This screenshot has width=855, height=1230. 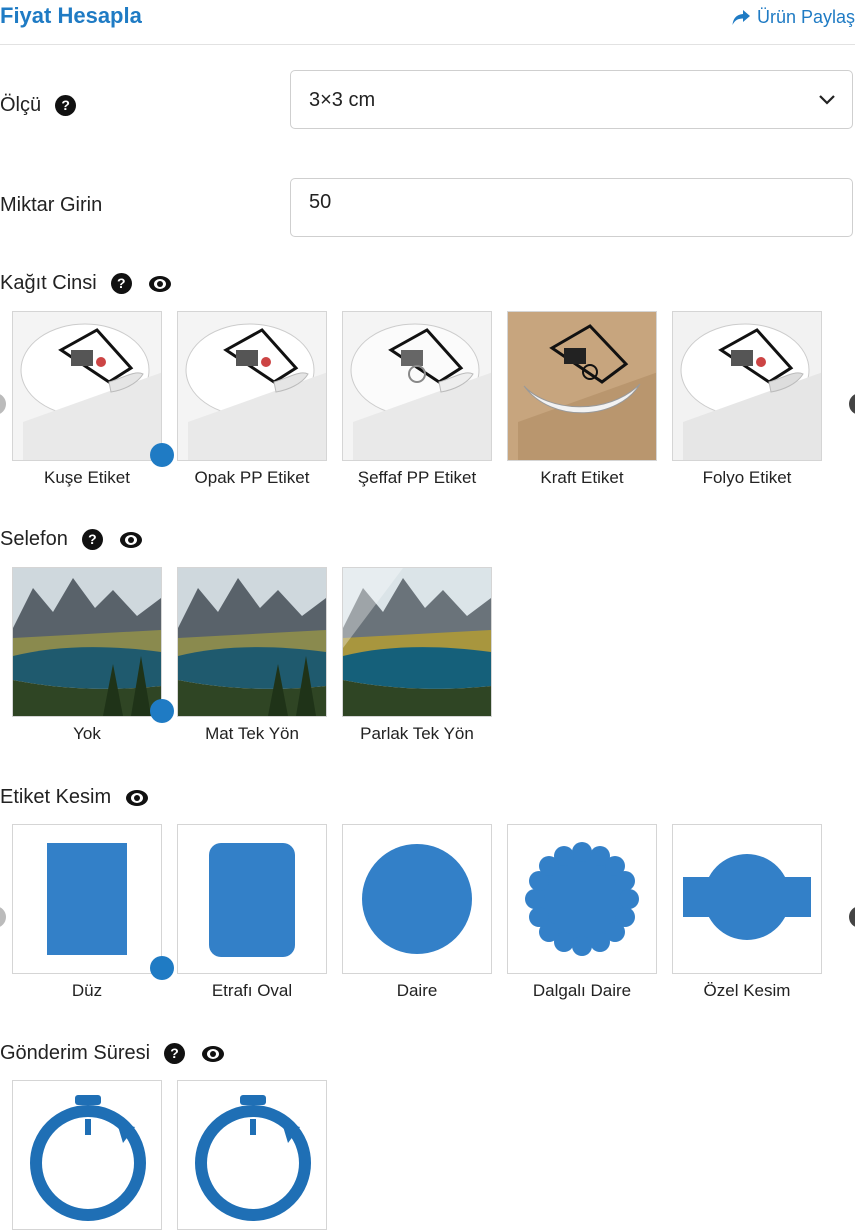 I want to click on paper-option-label: Kuşe Etiket, so click(x=87, y=477).